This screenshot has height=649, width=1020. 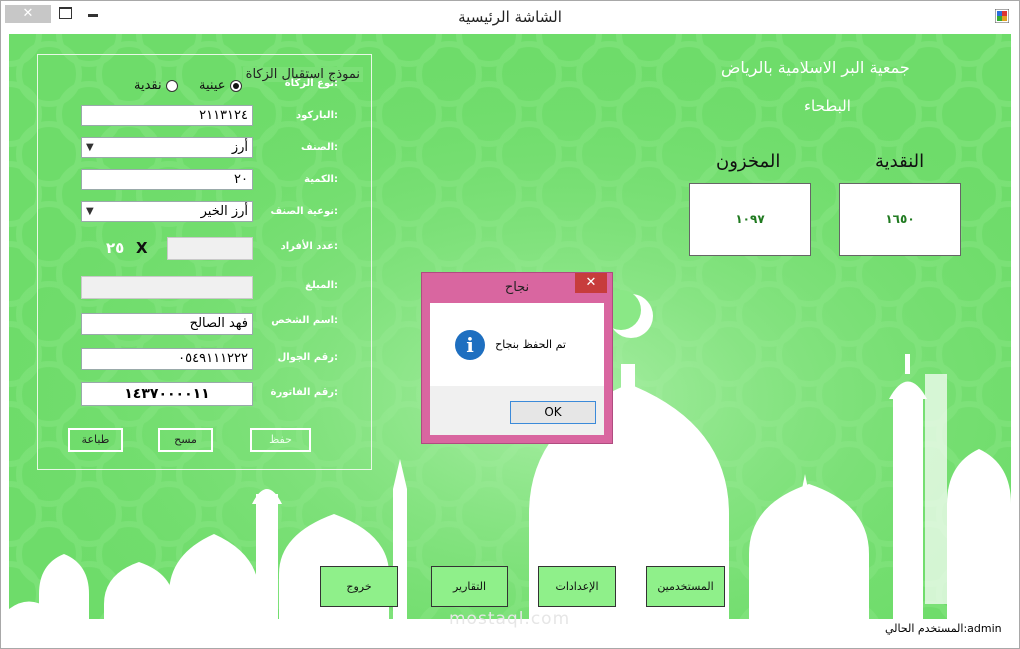 I want to click on org-name: جمعية البر الاسلامية بالرياض, so click(x=815, y=67).